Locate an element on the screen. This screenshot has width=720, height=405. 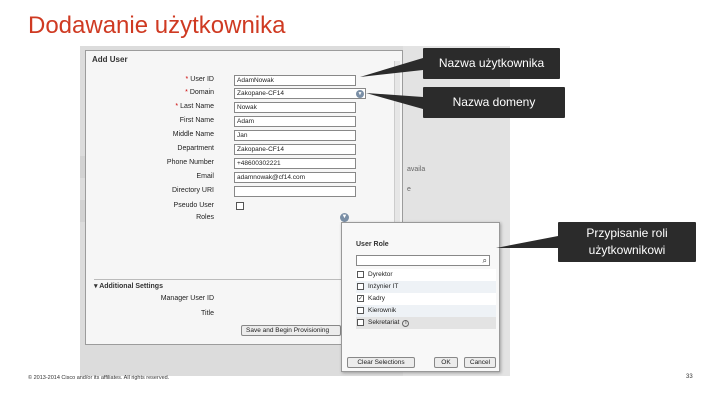
callout-user-name: Nazwa użytkownika is located at coordinates (491, 63).